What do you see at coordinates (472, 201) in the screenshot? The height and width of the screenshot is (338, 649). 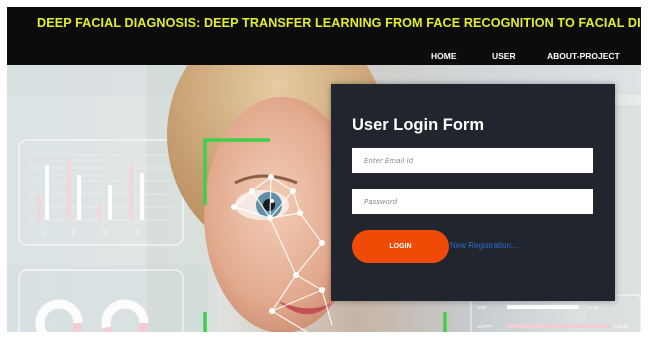 I see `password-field` at bounding box center [472, 201].